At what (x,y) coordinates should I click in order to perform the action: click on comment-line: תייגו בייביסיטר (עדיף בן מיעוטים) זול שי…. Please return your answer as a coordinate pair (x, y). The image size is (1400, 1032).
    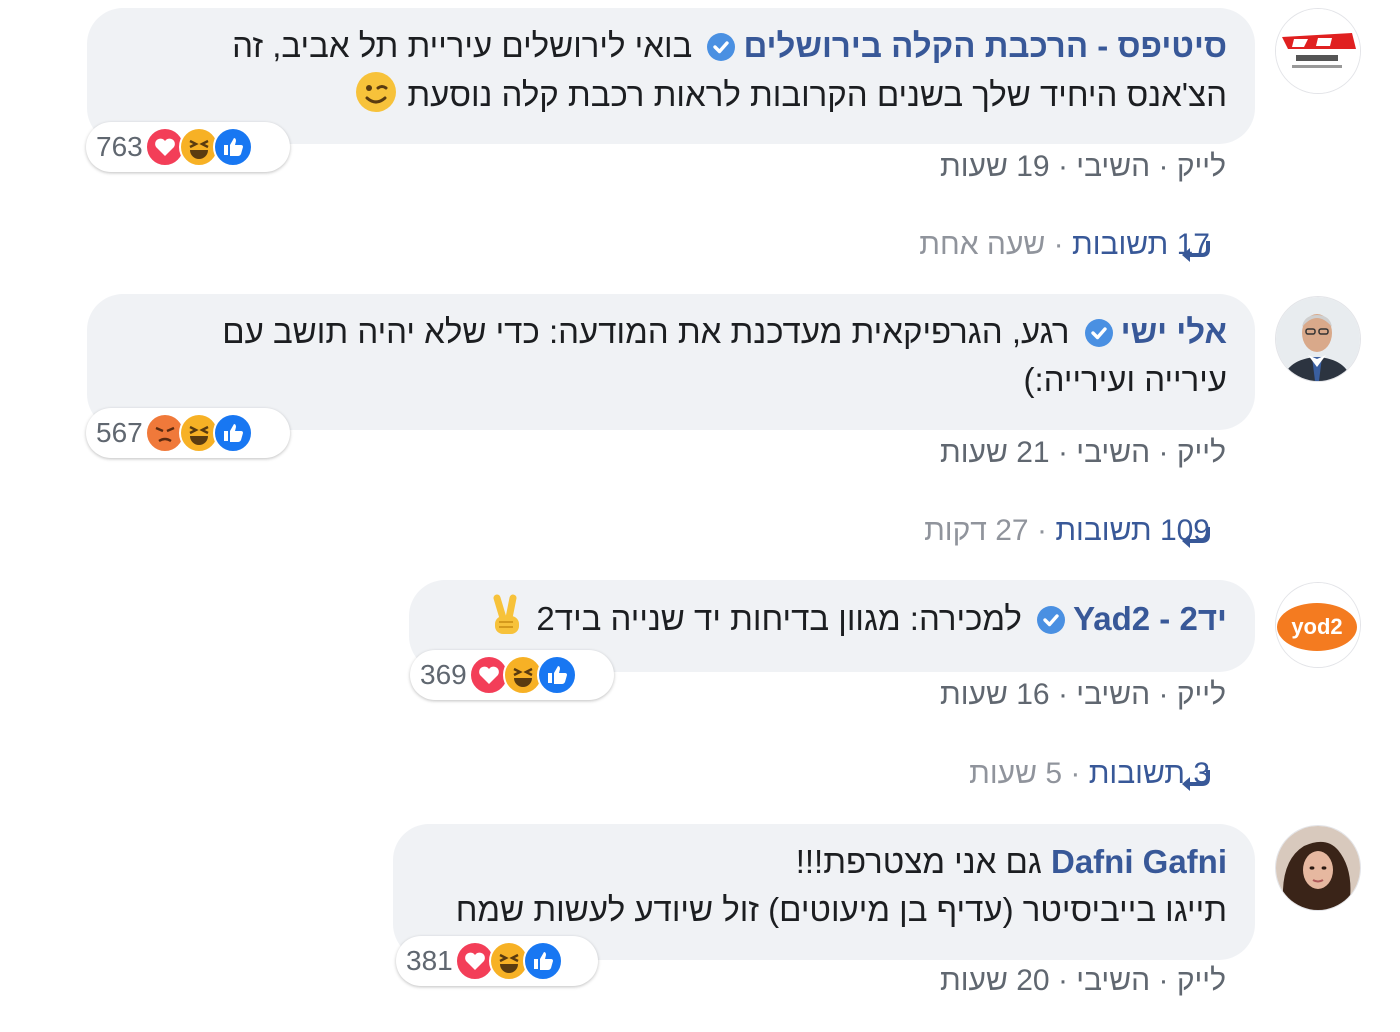
    Looking at the image, I should click on (824, 910).